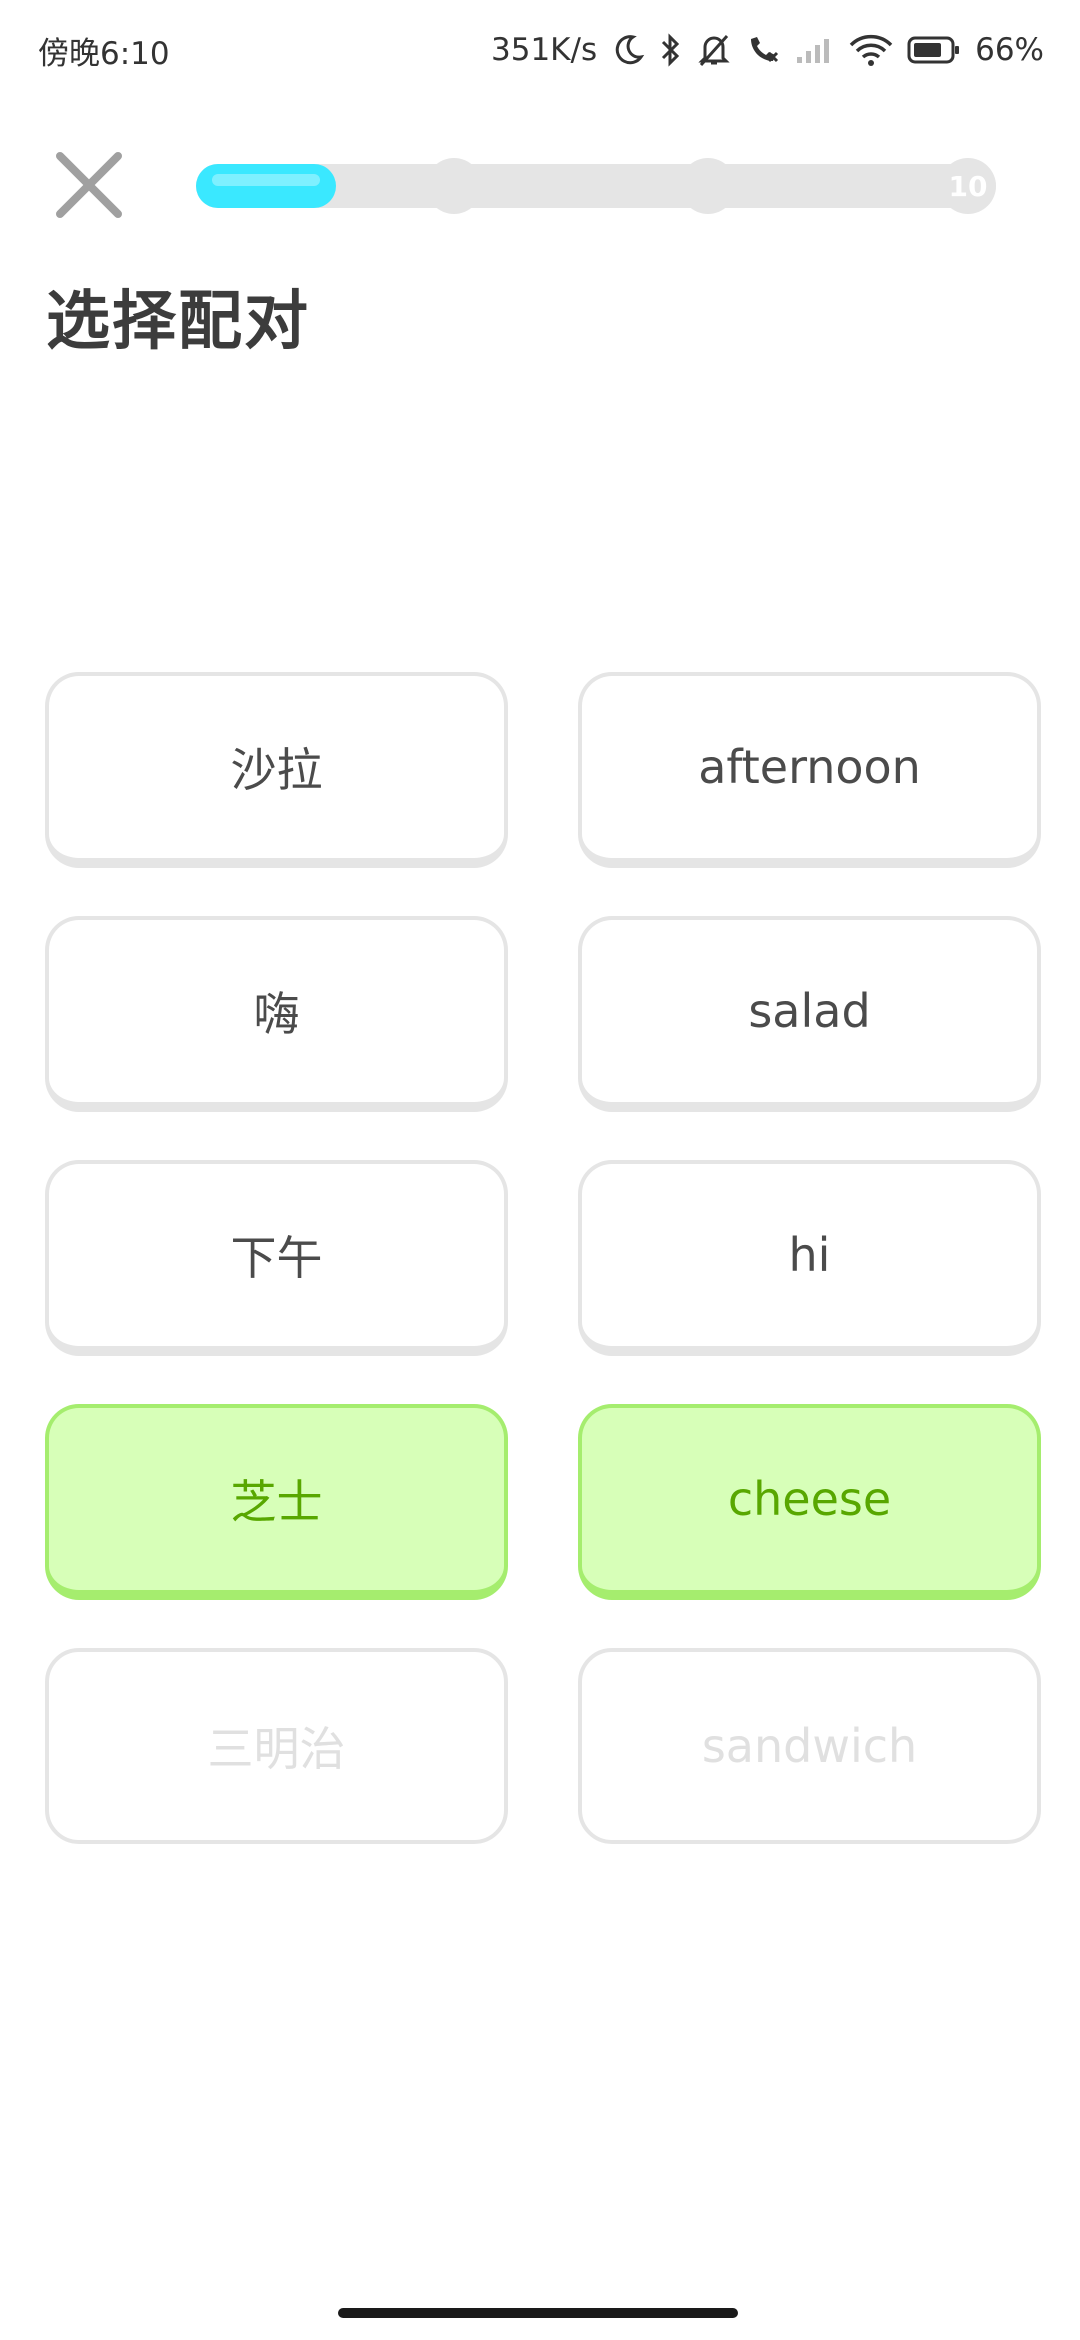 This screenshot has height=2340, width=1080. Describe the element at coordinates (1009, 50) in the screenshot. I see `battery-percent: 66%` at that location.